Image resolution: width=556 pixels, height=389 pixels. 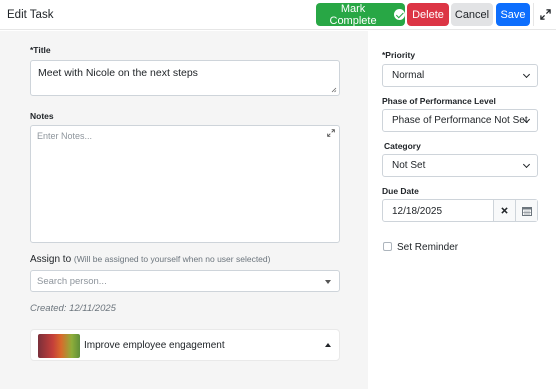 What do you see at coordinates (402, 146) in the screenshot?
I see `category-label: Category` at bounding box center [402, 146].